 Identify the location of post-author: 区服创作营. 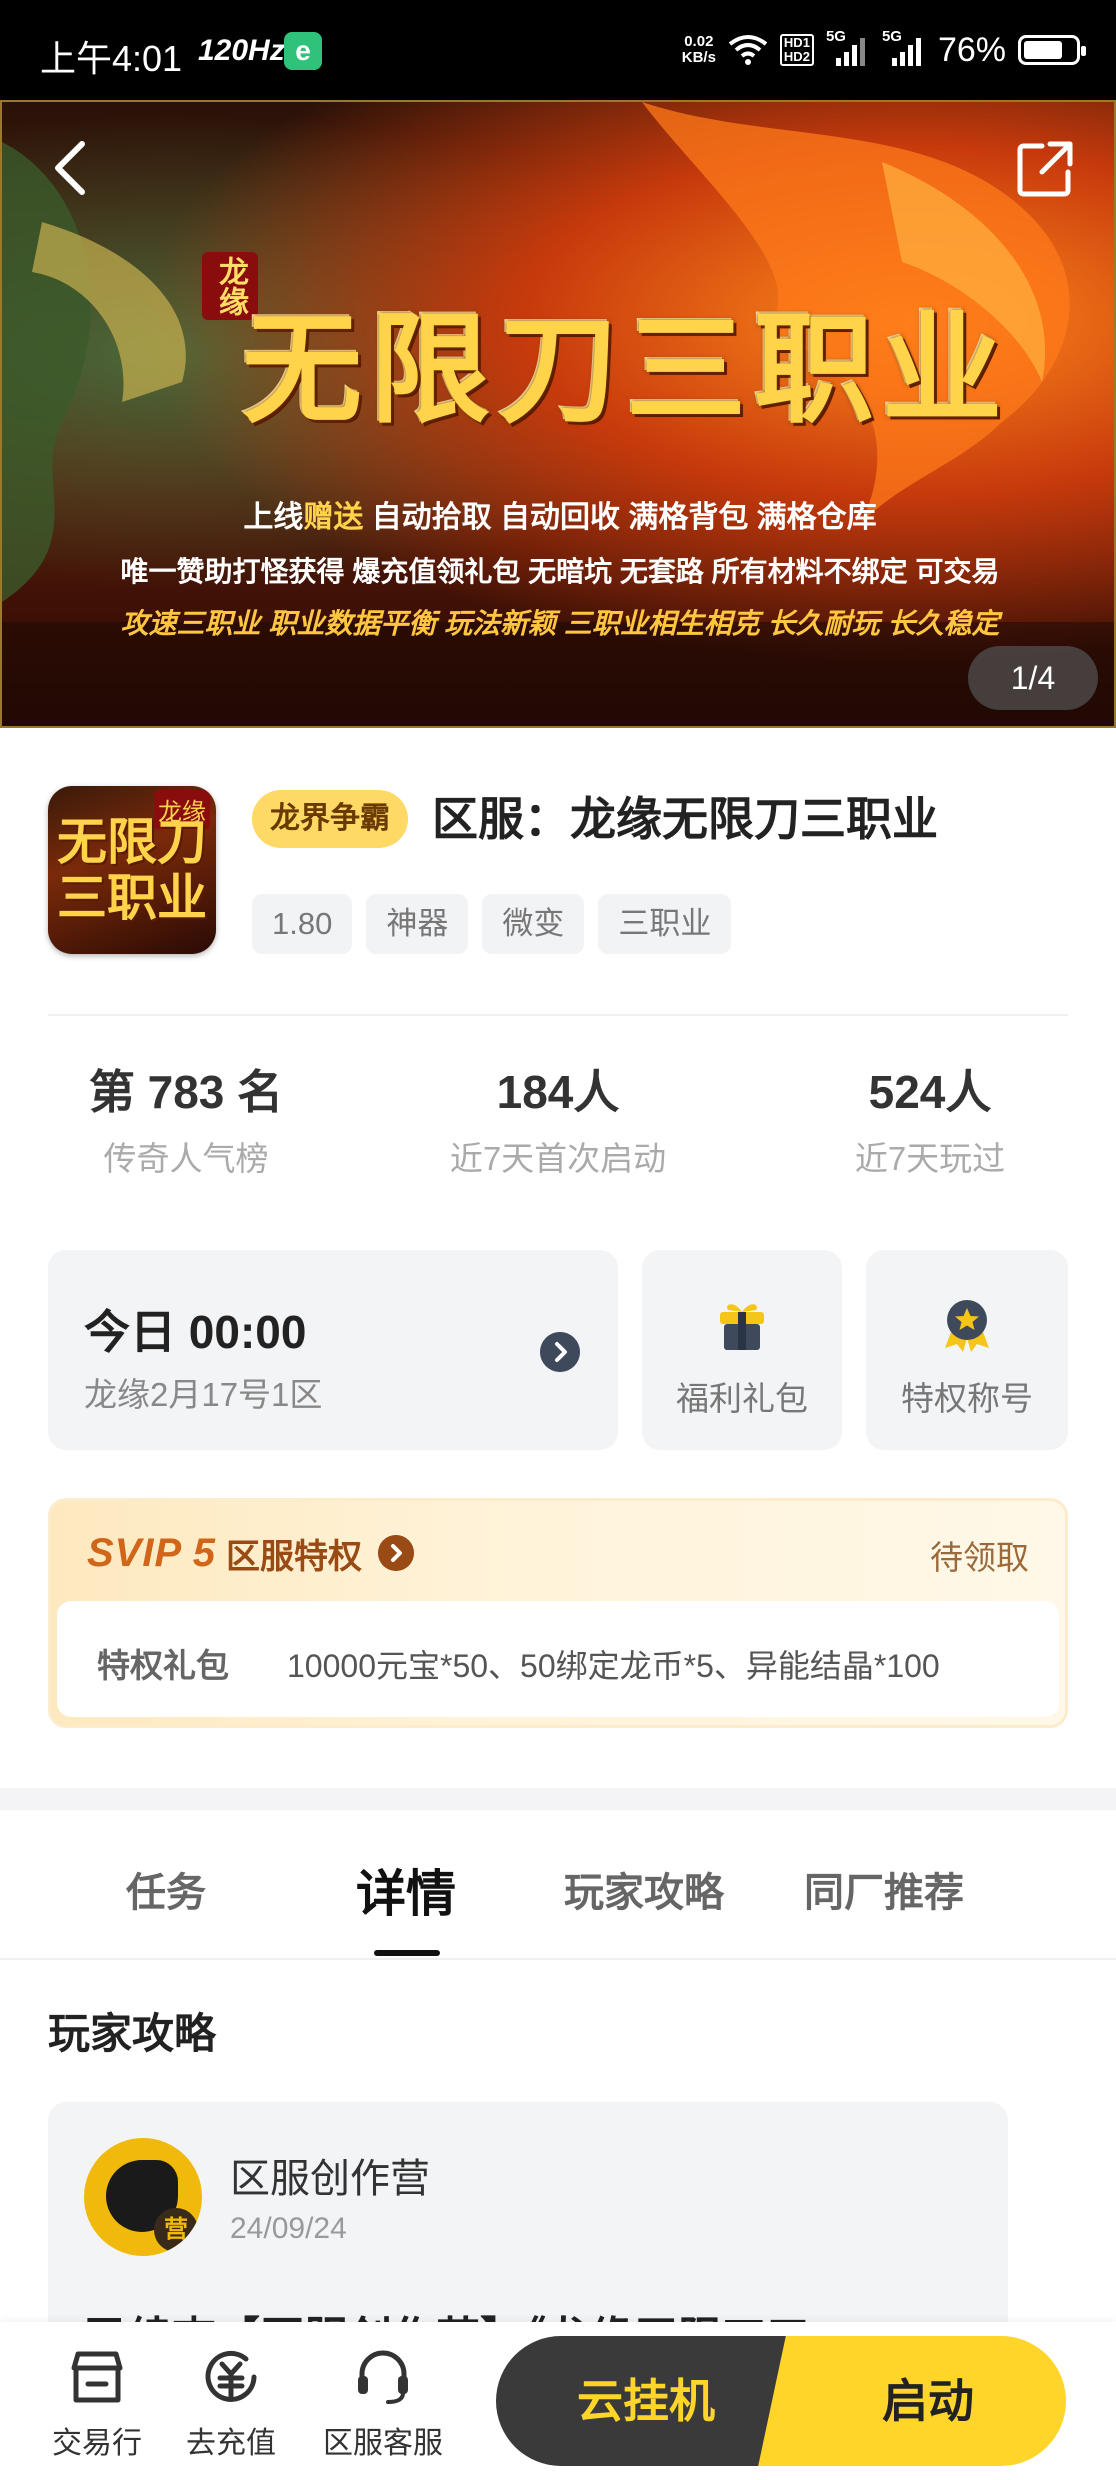
(330, 2175).